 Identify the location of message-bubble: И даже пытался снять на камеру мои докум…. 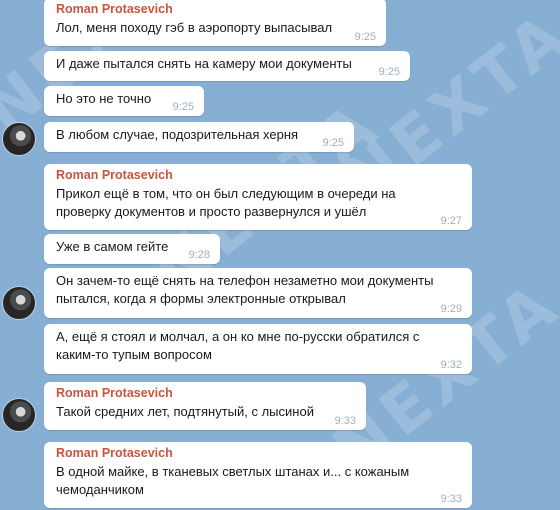
(227, 66).